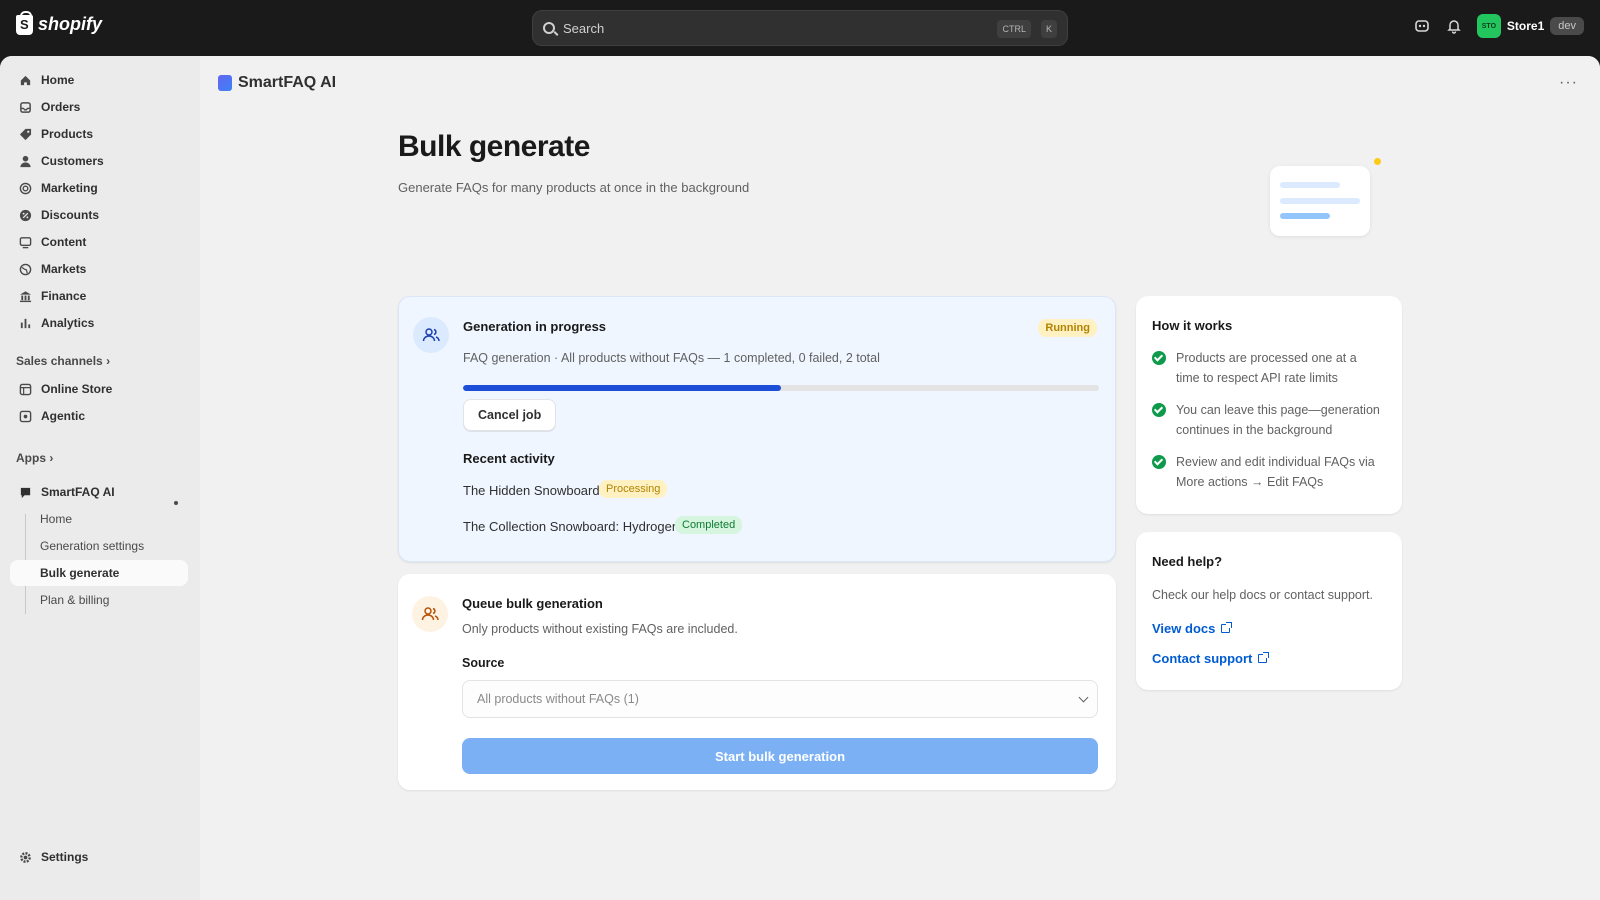  What do you see at coordinates (558, 699) in the screenshot?
I see `source-select-value: All products without FAQs (1)` at bounding box center [558, 699].